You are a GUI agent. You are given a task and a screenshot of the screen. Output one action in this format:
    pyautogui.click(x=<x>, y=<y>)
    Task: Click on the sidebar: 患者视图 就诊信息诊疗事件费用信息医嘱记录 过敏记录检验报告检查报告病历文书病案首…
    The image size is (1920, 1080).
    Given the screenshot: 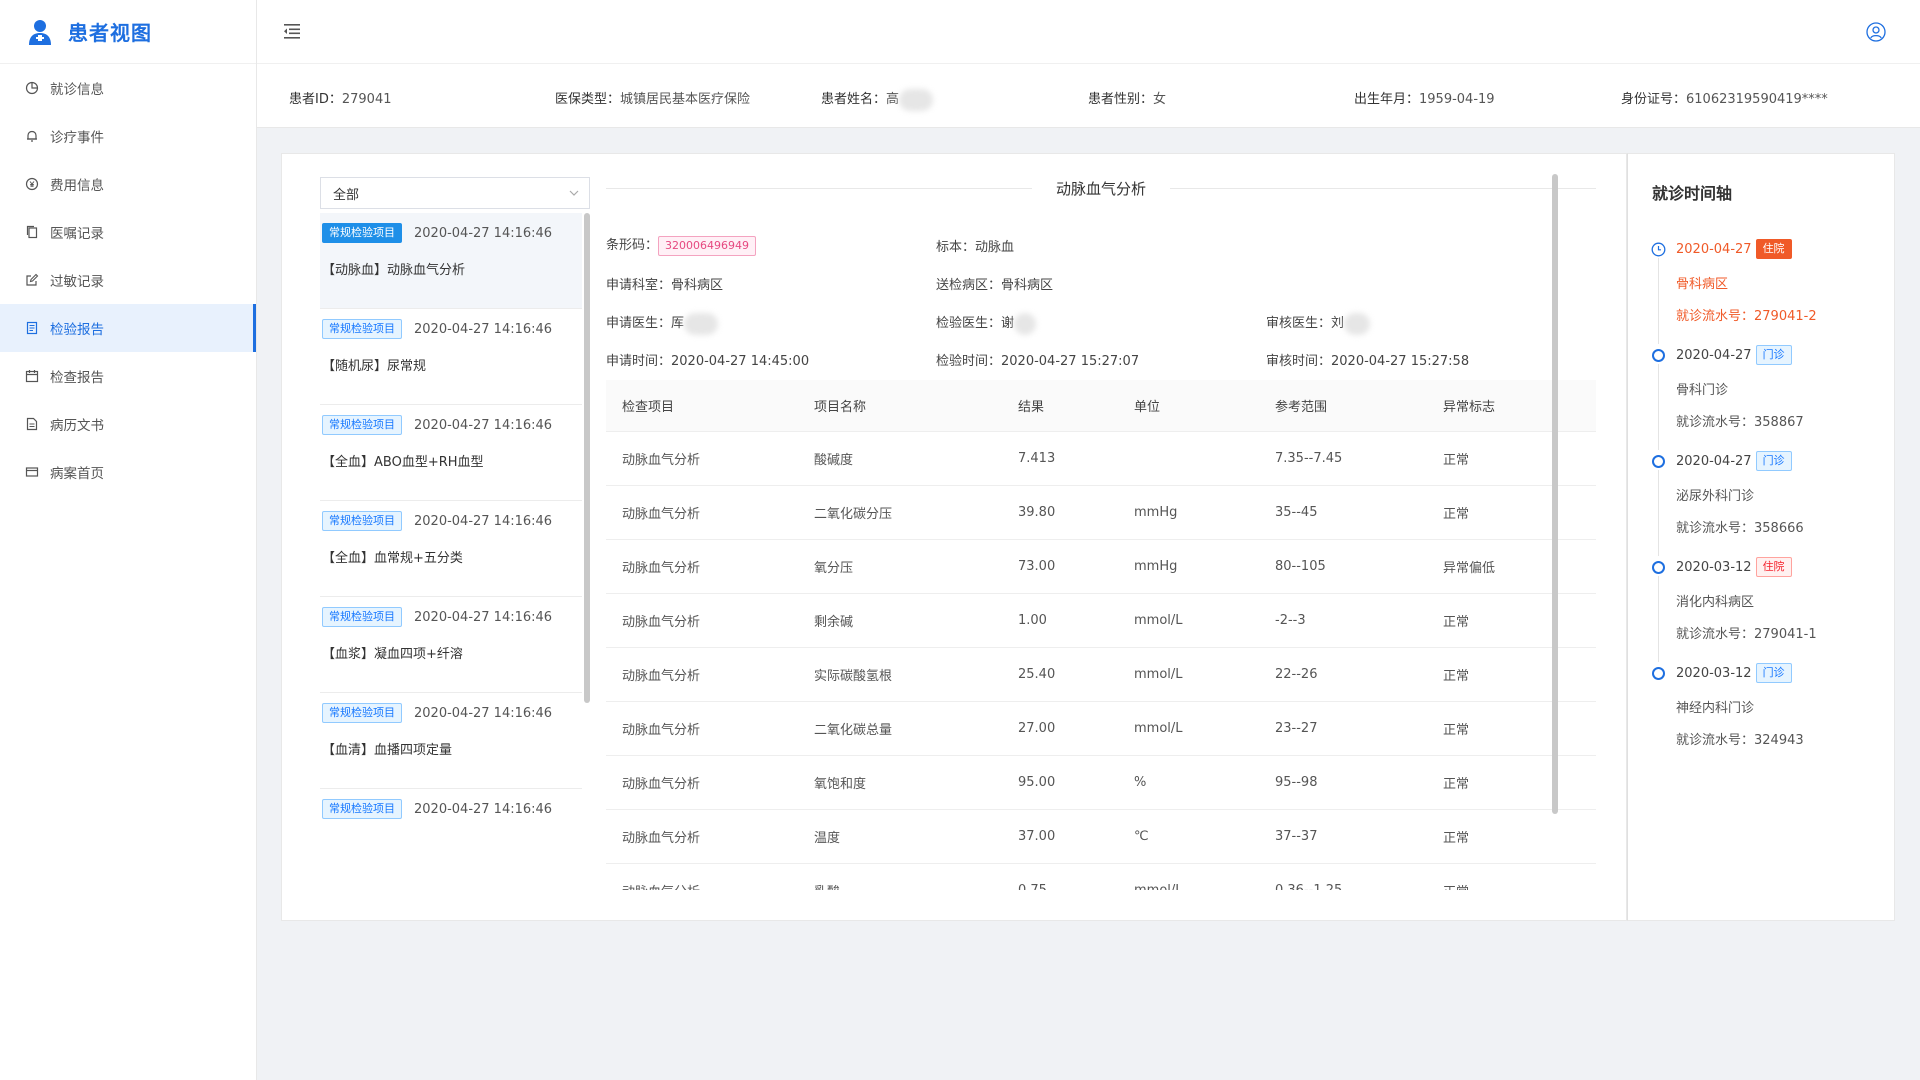 What is the action you would take?
    pyautogui.click(x=128, y=540)
    